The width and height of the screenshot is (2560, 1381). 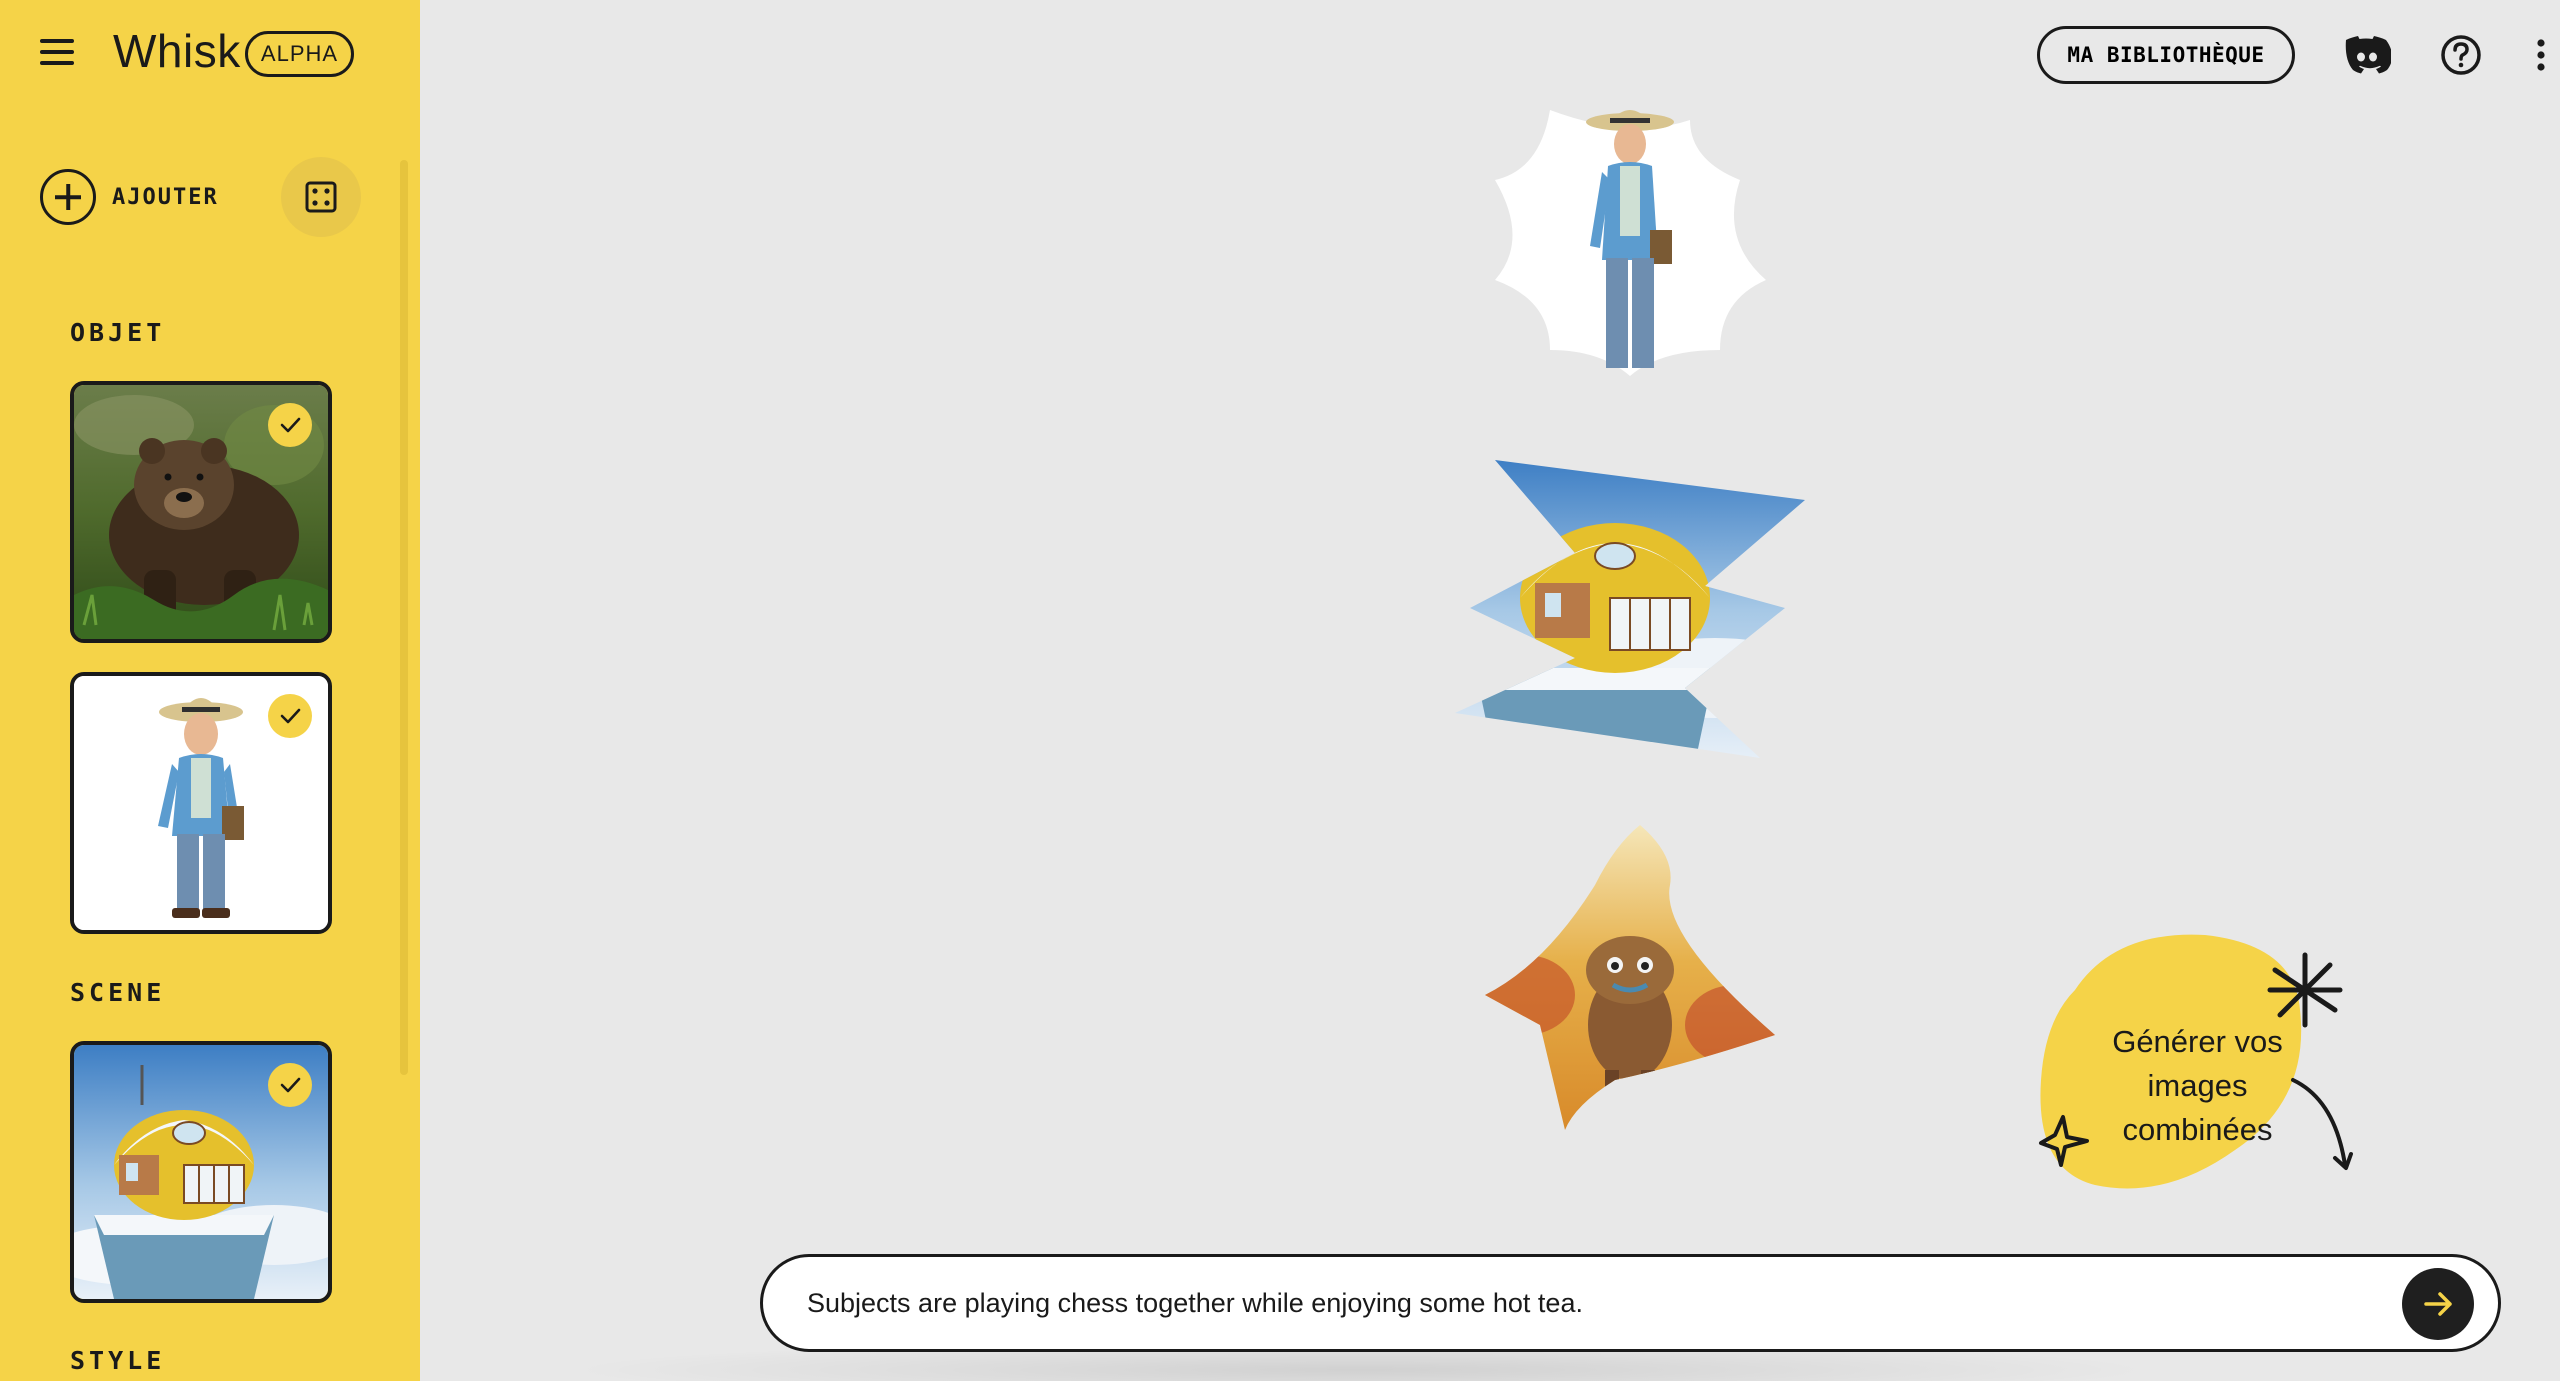 I want to click on library-button: MA BIBLIOTHÈQUE, so click(x=2166, y=55).